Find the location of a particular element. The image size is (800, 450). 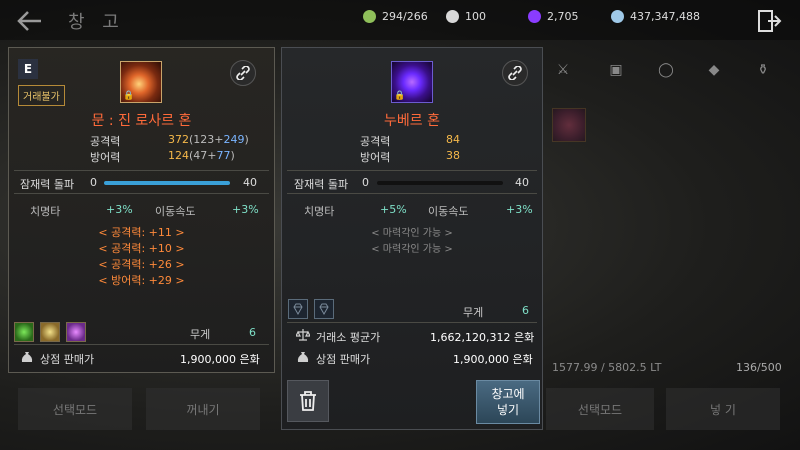

scale-icon is located at coordinates (303, 335).